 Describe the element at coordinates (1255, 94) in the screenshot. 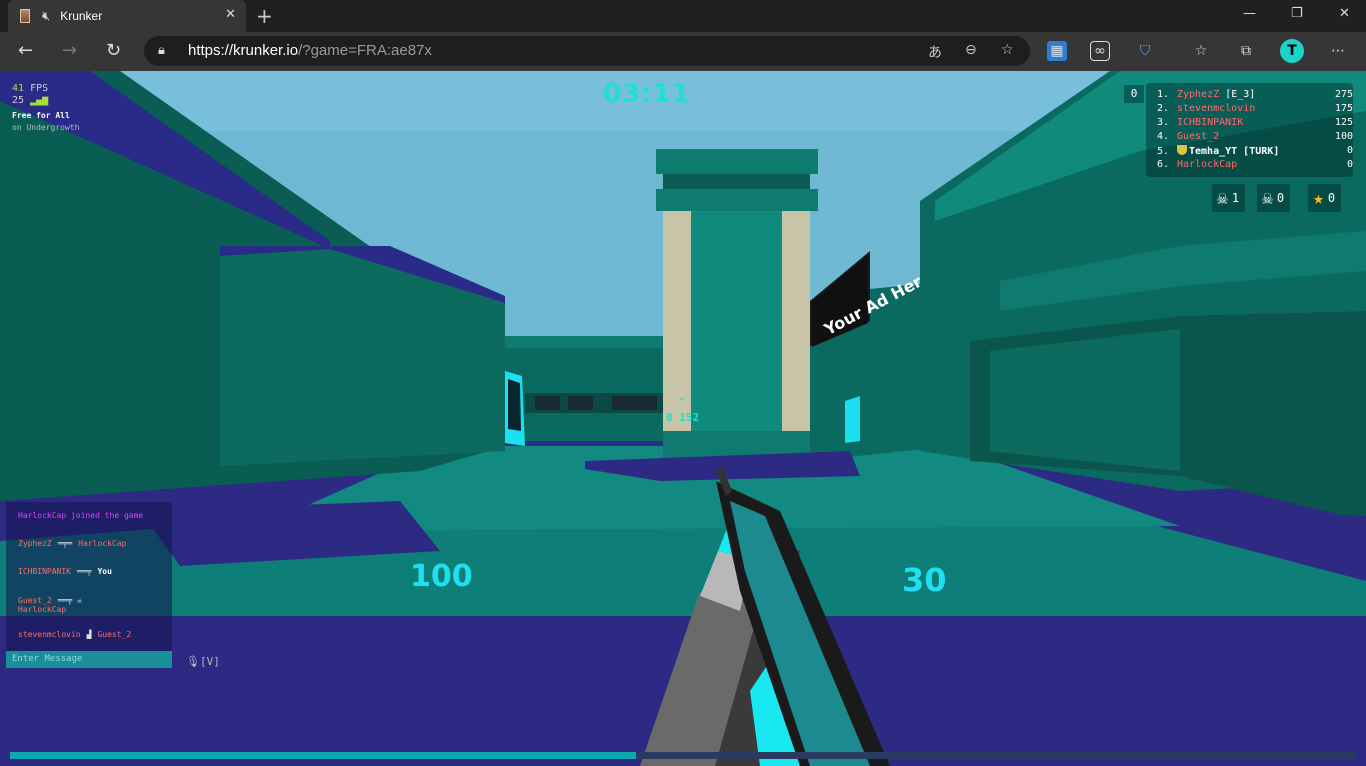

I see `leaderboard-row: 1. ZyphezZ [E_3] 275` at that location.